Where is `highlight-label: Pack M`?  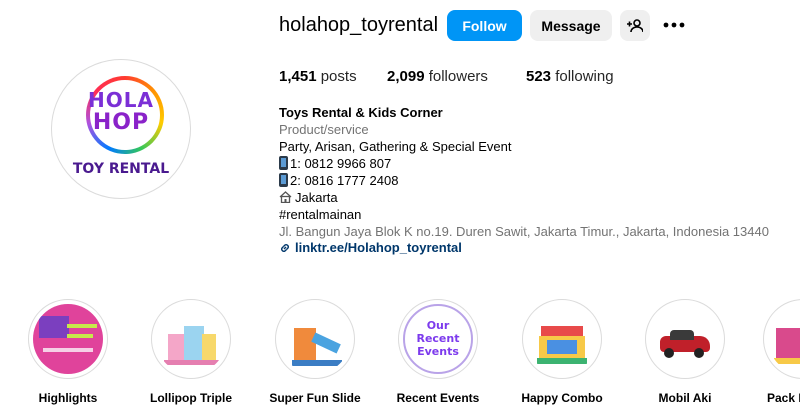
highlight-label: Pack M is located at coordinates (783, 398).